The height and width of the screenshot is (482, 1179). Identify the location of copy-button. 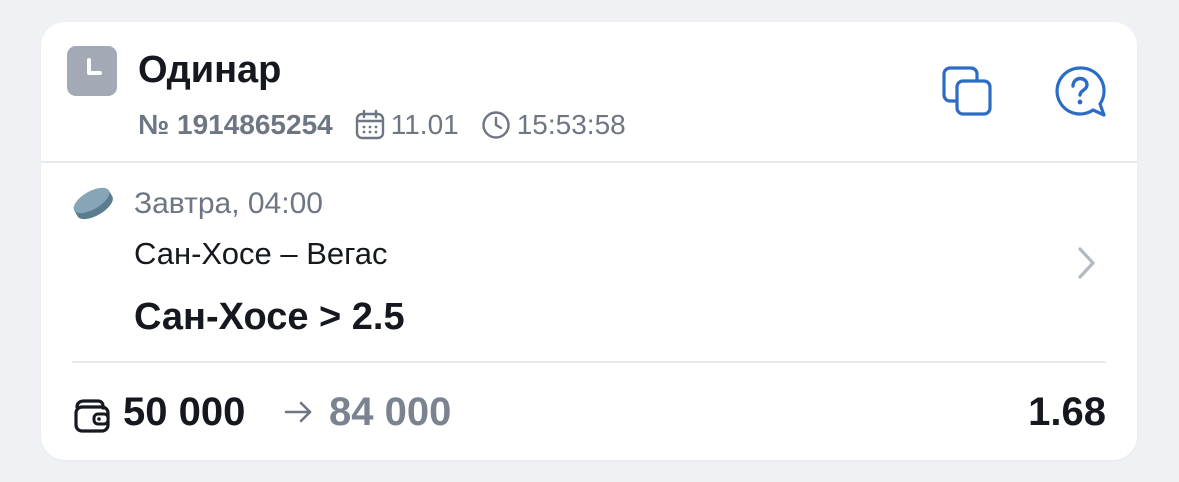
(968, 92).